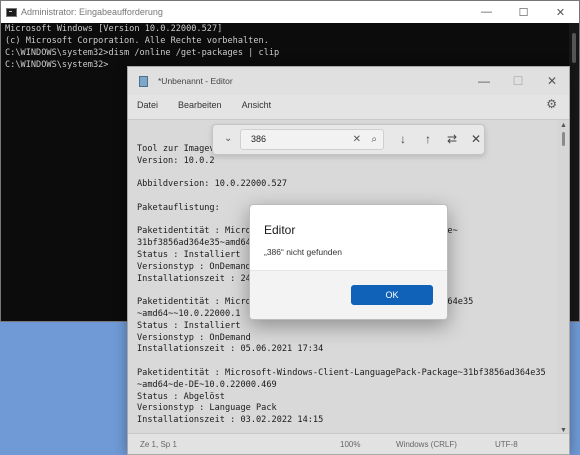  What do you see at coordinates (392, 295) in the screenshot?
I see `ok-button: OK` at bounding box center [392, 295].